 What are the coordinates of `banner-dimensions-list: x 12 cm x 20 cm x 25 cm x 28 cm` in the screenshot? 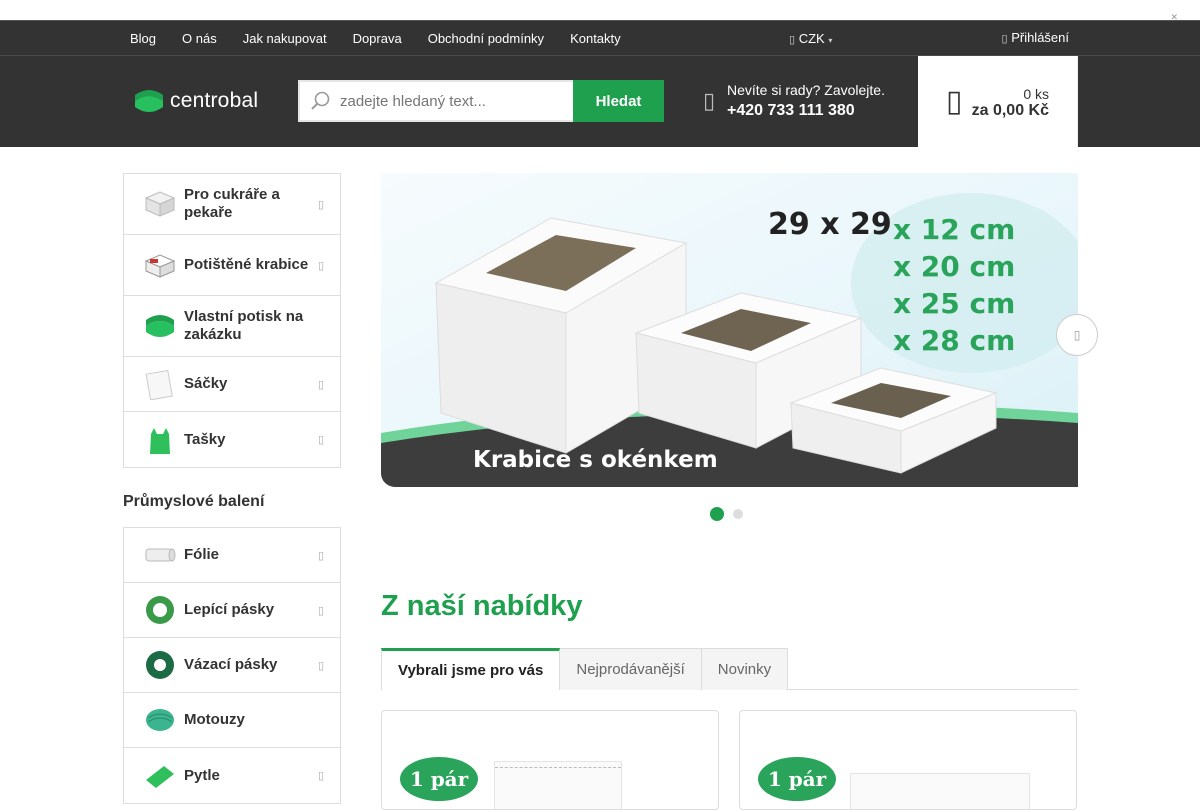 It's located at (954, 285).